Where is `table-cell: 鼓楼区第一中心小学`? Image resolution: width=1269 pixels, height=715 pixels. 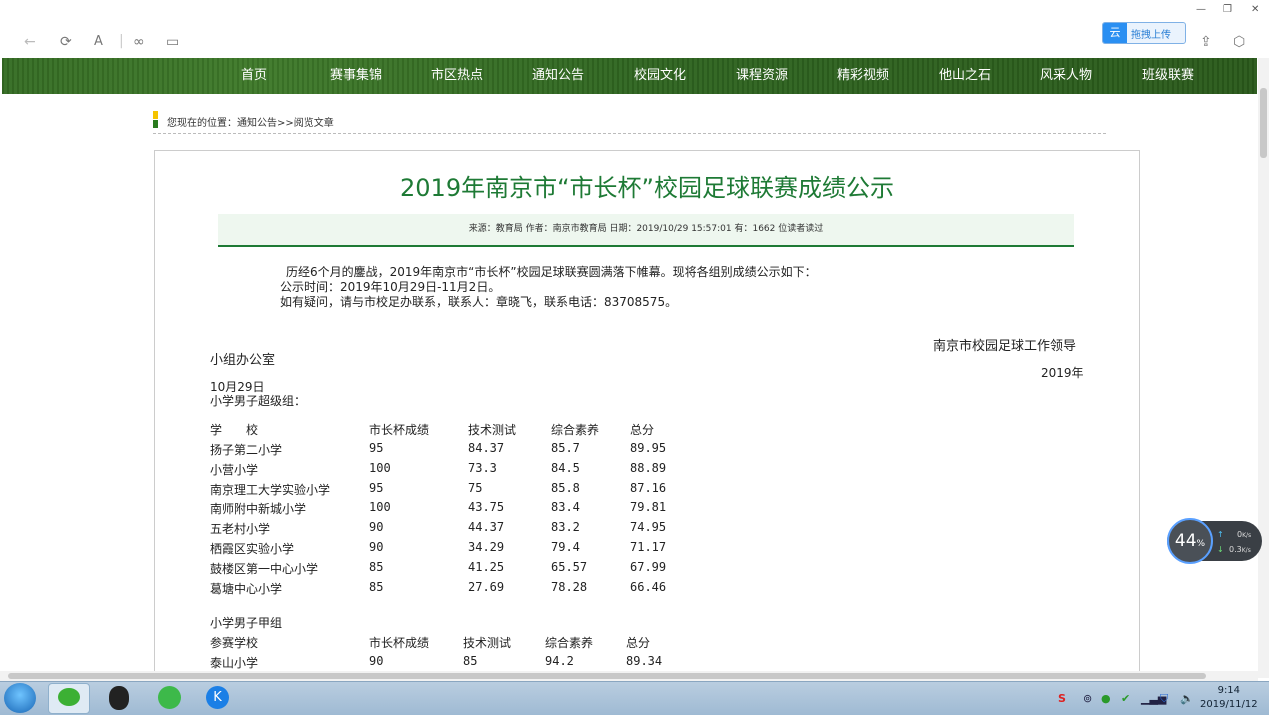 table-cell: 鼓楼区第一中心小学 is located at coordinates (264, 569).